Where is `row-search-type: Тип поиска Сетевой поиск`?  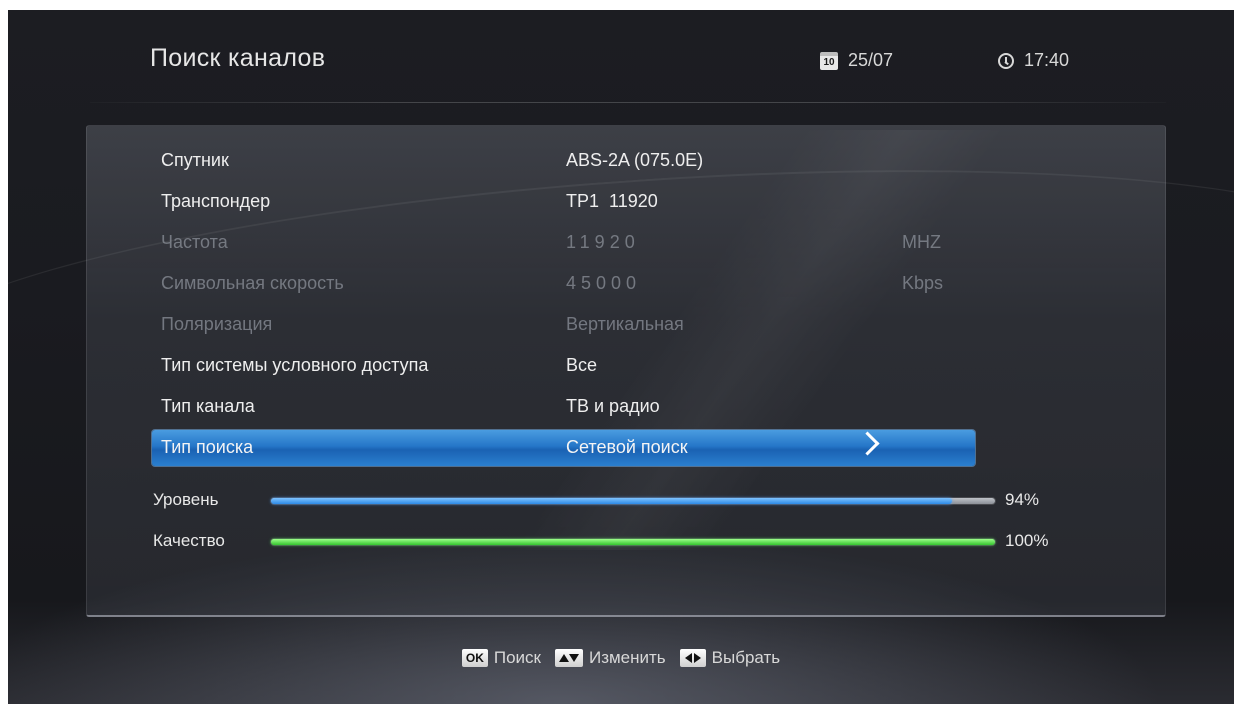
row-search-type: Тип поиска Сетевой поиск is located at coordinates (626, 447).